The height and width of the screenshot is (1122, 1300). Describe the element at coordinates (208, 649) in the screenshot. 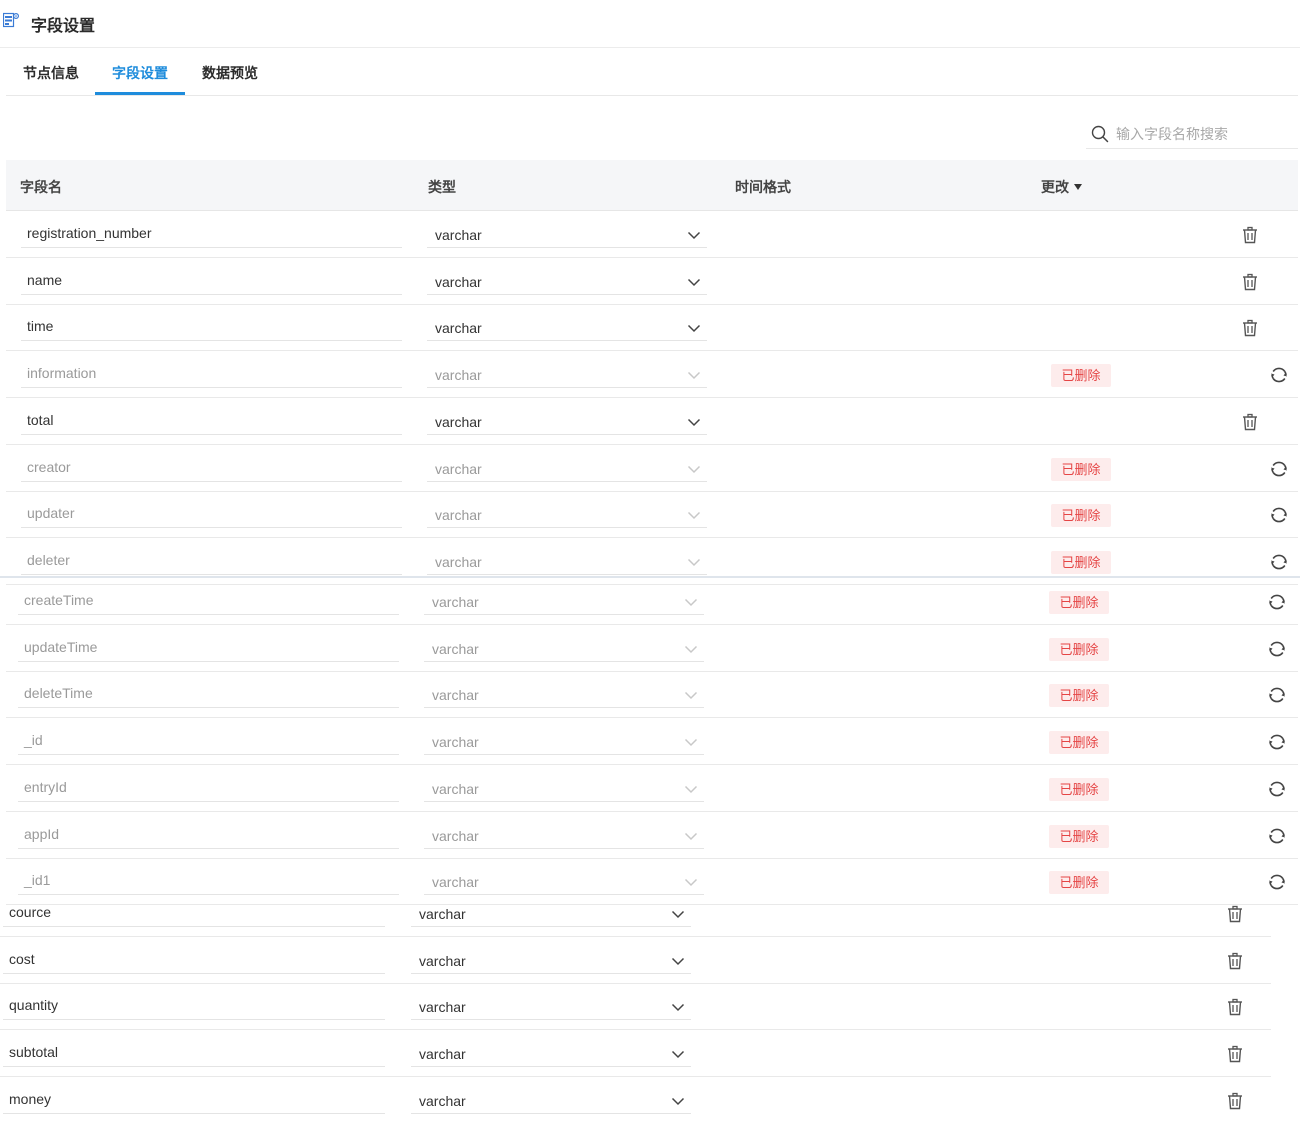

I see `field-name-input: updateTime` at that location.